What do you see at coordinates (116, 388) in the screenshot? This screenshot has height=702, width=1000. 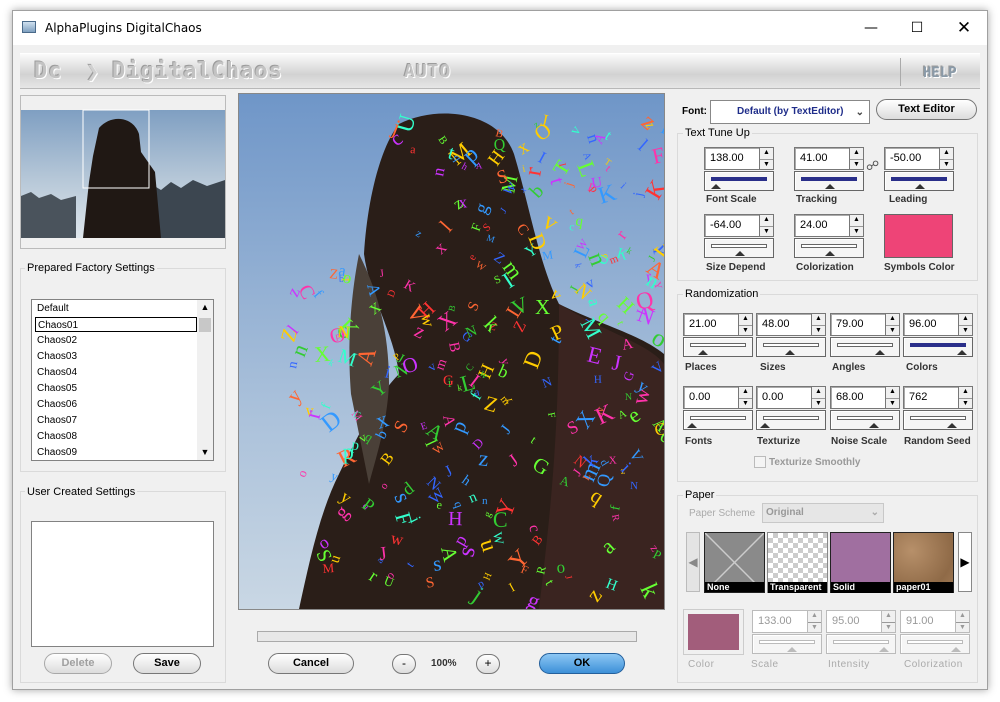 I see `list-item: Chaos05` at bounding box center [116, 388].